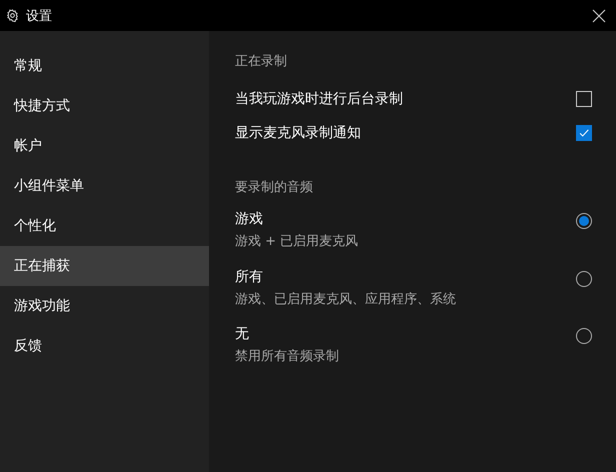 The width and height of the screenshot is (616, 472). I want to click on sidebar-item: 游戏功能, so click(104, 306).